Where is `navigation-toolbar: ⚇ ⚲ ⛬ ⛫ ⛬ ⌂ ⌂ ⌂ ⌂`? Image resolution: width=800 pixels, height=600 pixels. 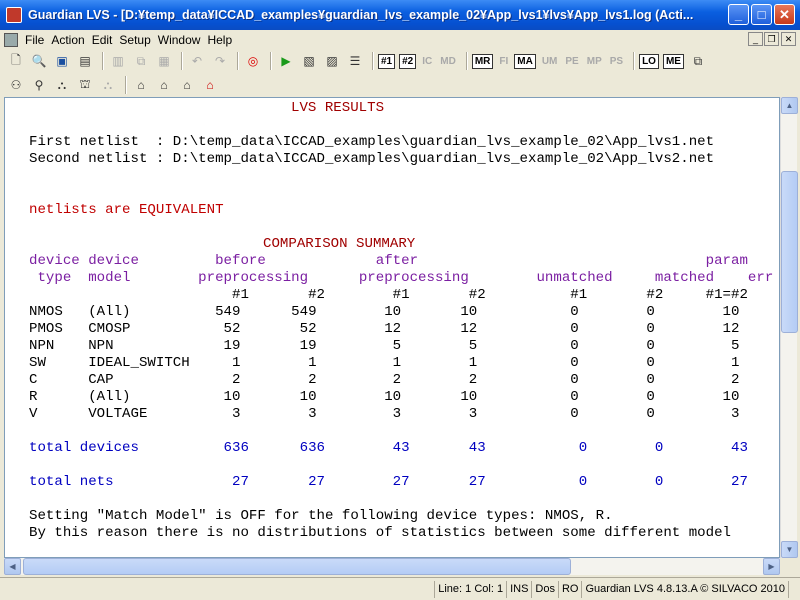
navigation-toolbar: ⚇ ⚲ ⛬ ⛫ ⛬ ⌂ ⌂ ⌂ ⌂ is located at coordinates (400, 85).